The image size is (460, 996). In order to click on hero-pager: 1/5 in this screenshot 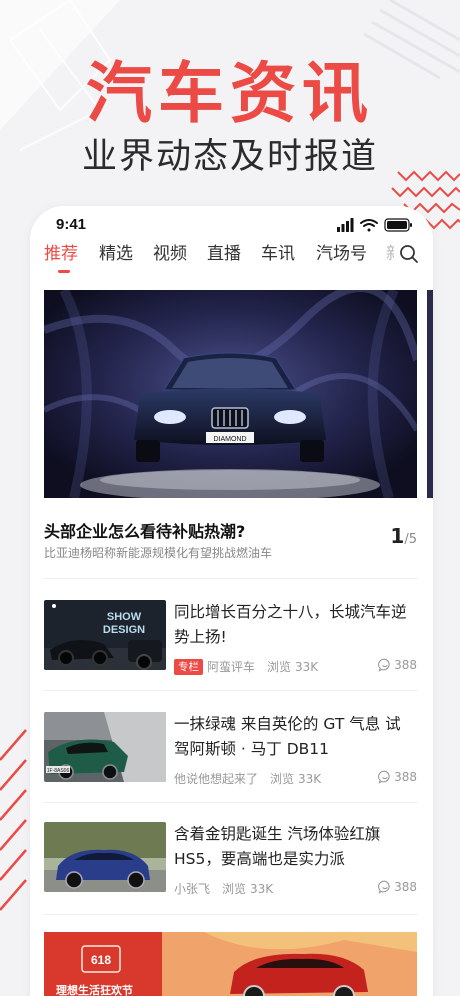, I will do `click(403, 536)`.